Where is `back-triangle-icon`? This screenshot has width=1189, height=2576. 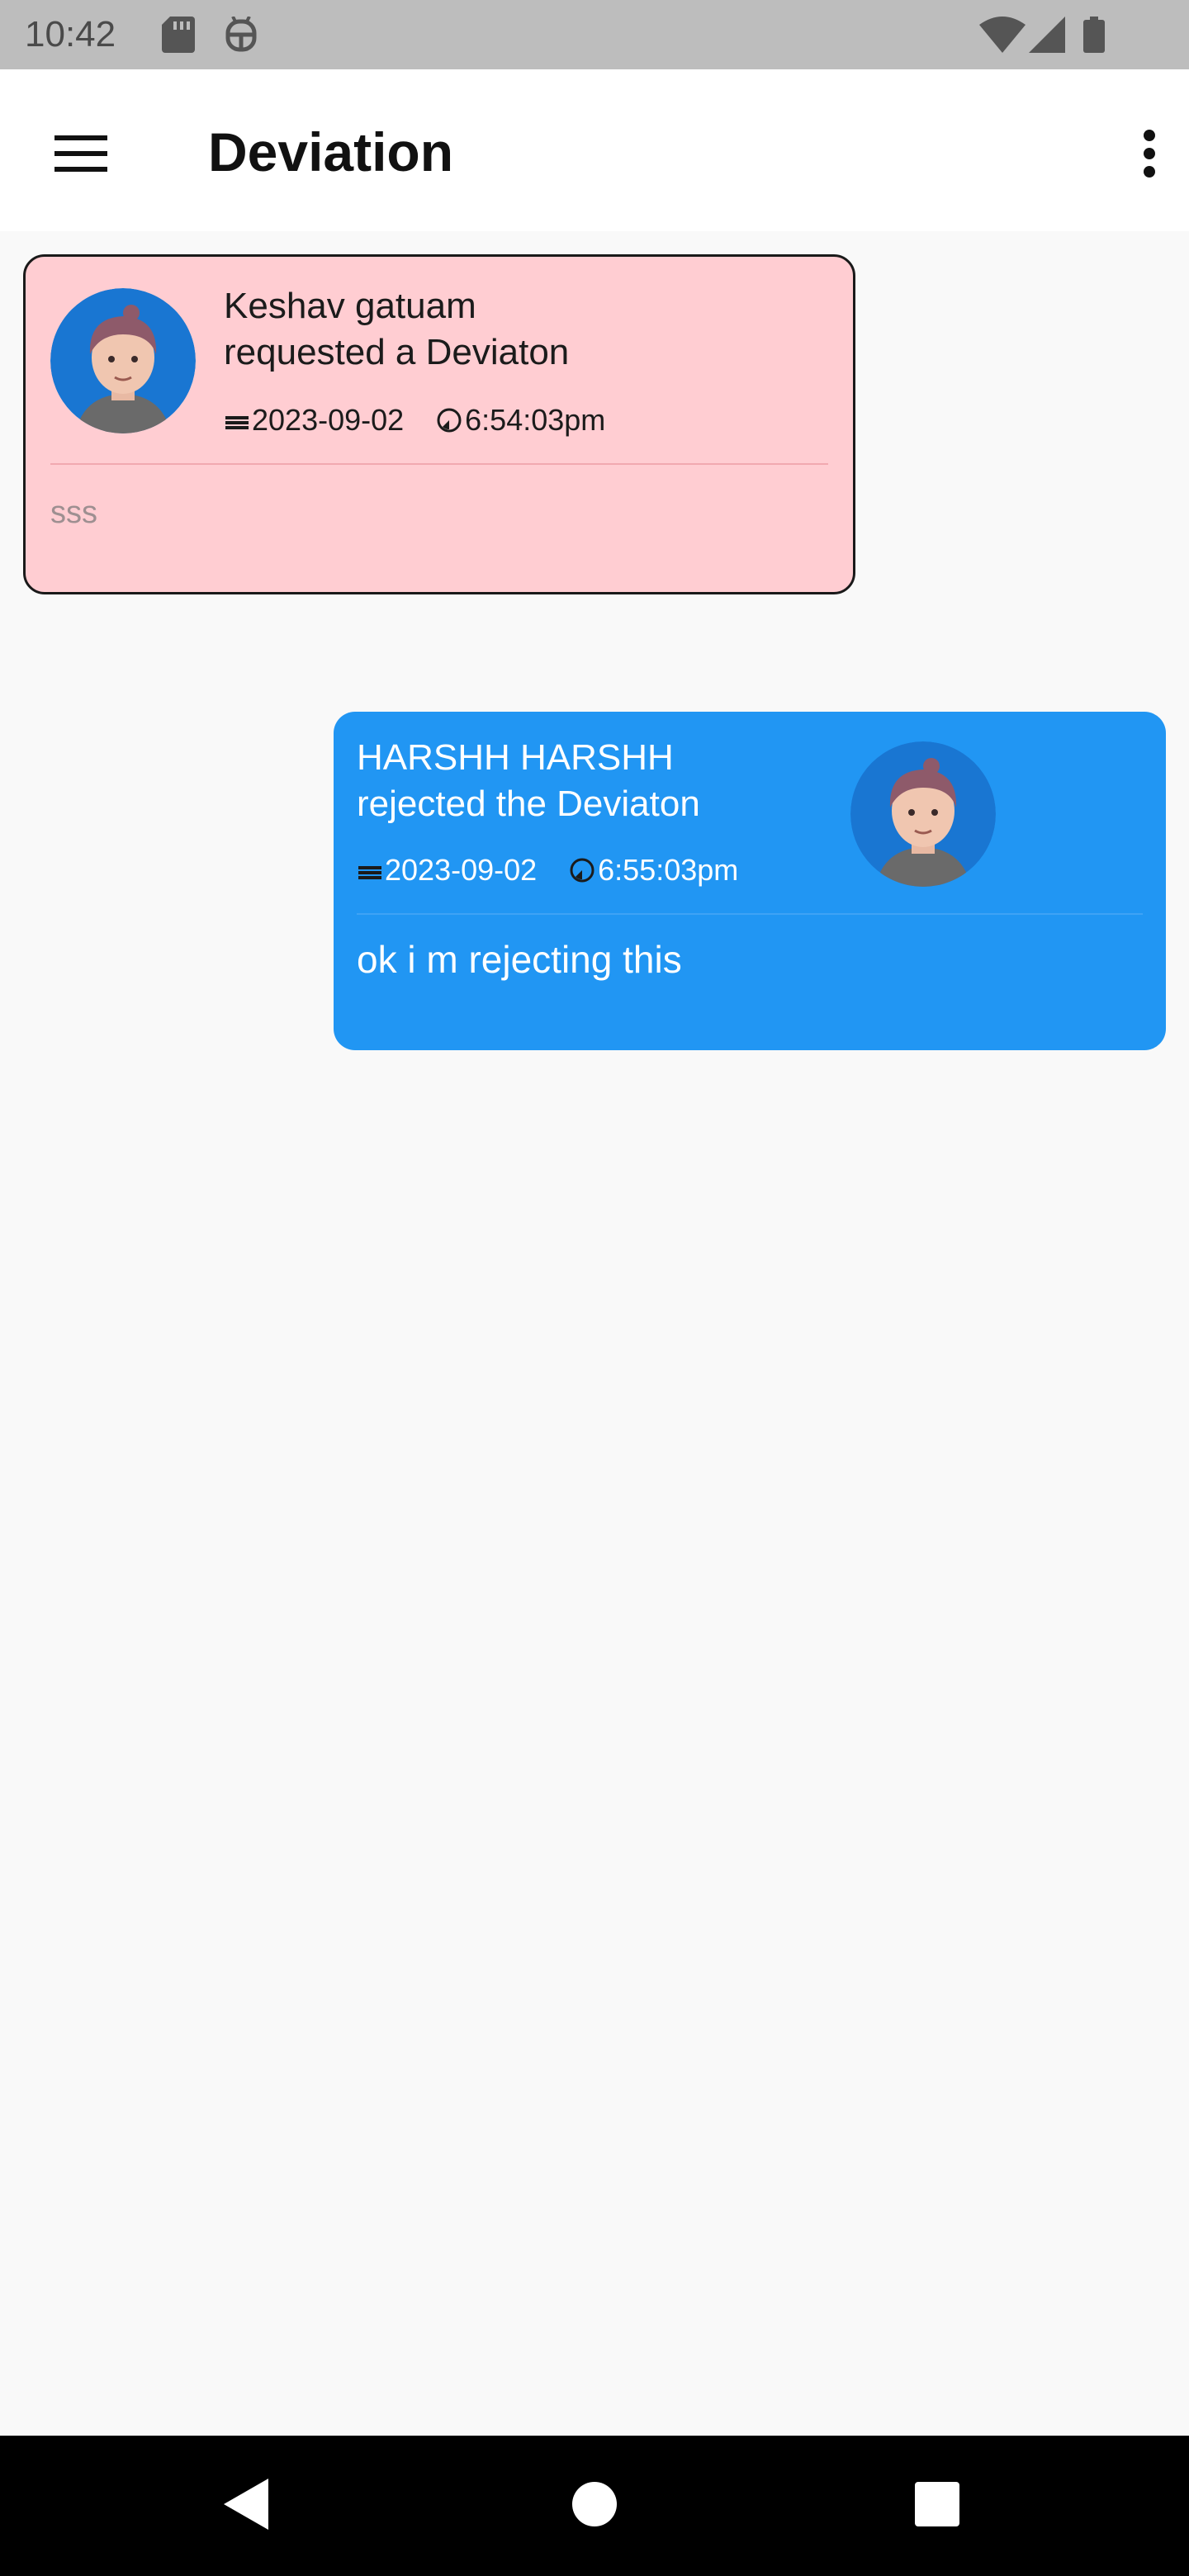
back-triangle-icon is located at coordinates (247, 2506).